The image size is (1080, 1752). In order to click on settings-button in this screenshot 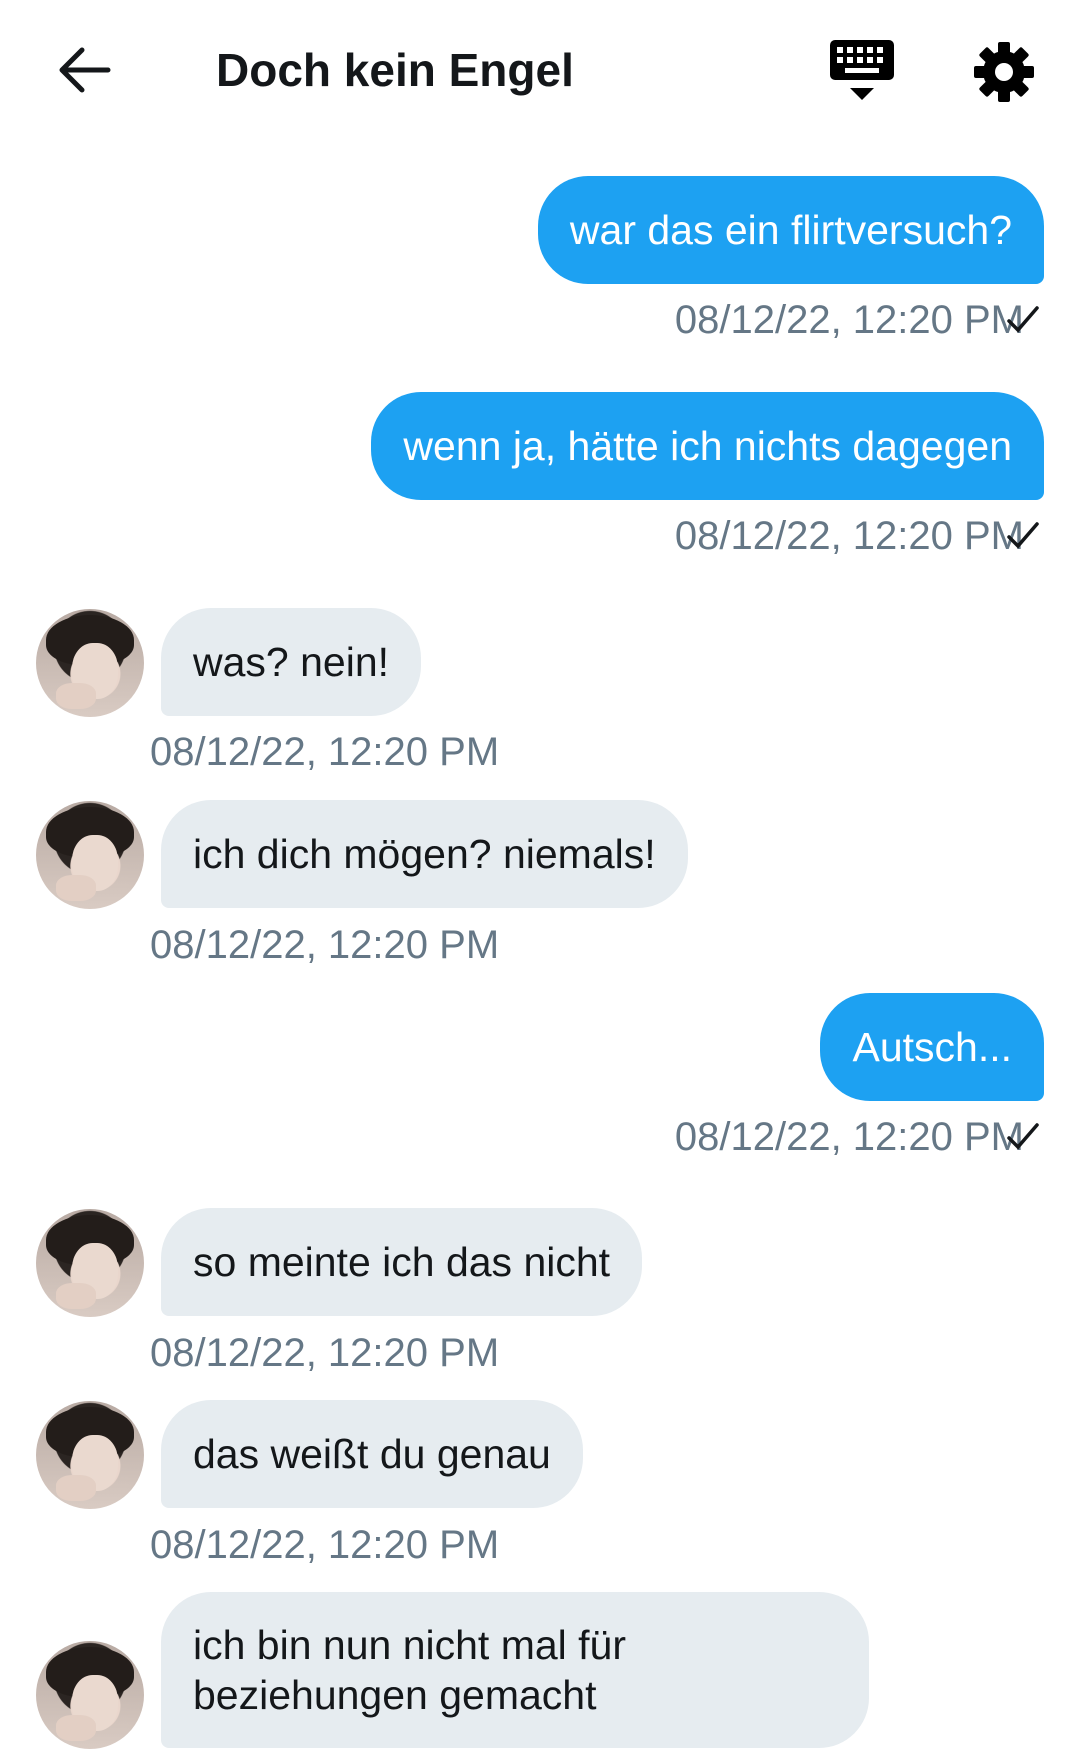, I will do `click(1004, 72)`.